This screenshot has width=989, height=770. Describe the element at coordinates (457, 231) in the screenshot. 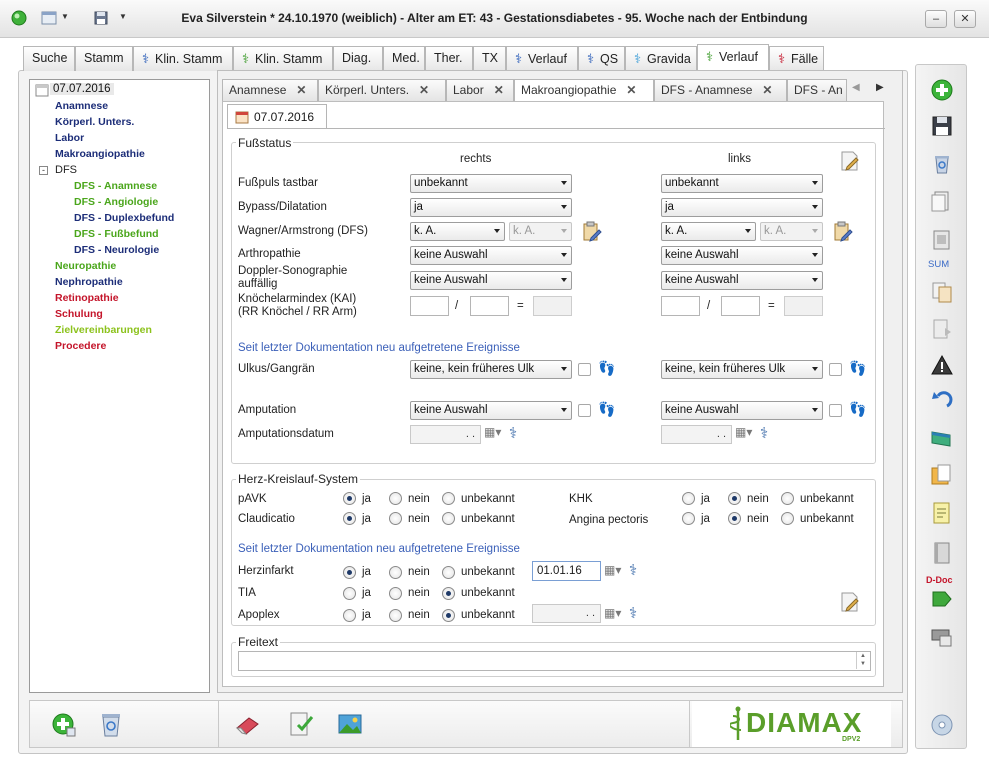

I see `wagner-right-select-1: k. A.` at that location.